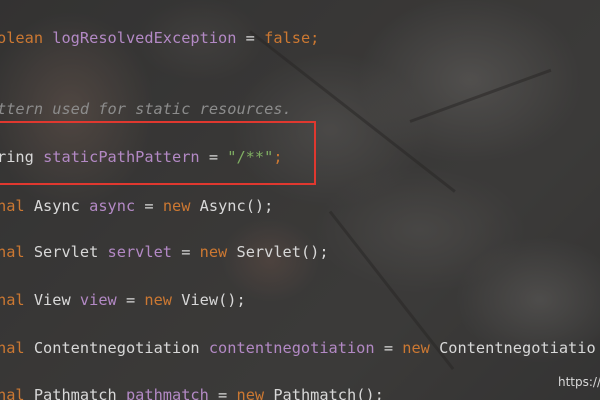 Image resolution: width=600 pixels, height=400 pixels. What do you see at coordinates (158, 153) in the screenshot?
I see `highlight-annotation-box` at bounding box center [158, 153].